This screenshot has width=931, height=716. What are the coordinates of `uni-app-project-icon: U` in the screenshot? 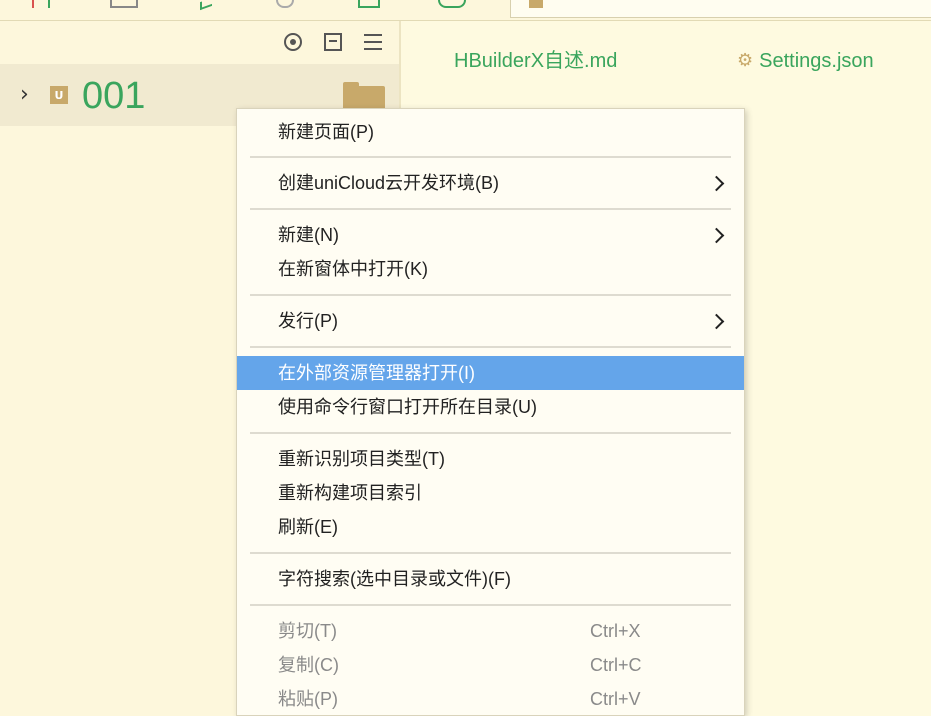 It's located at (59, 95).